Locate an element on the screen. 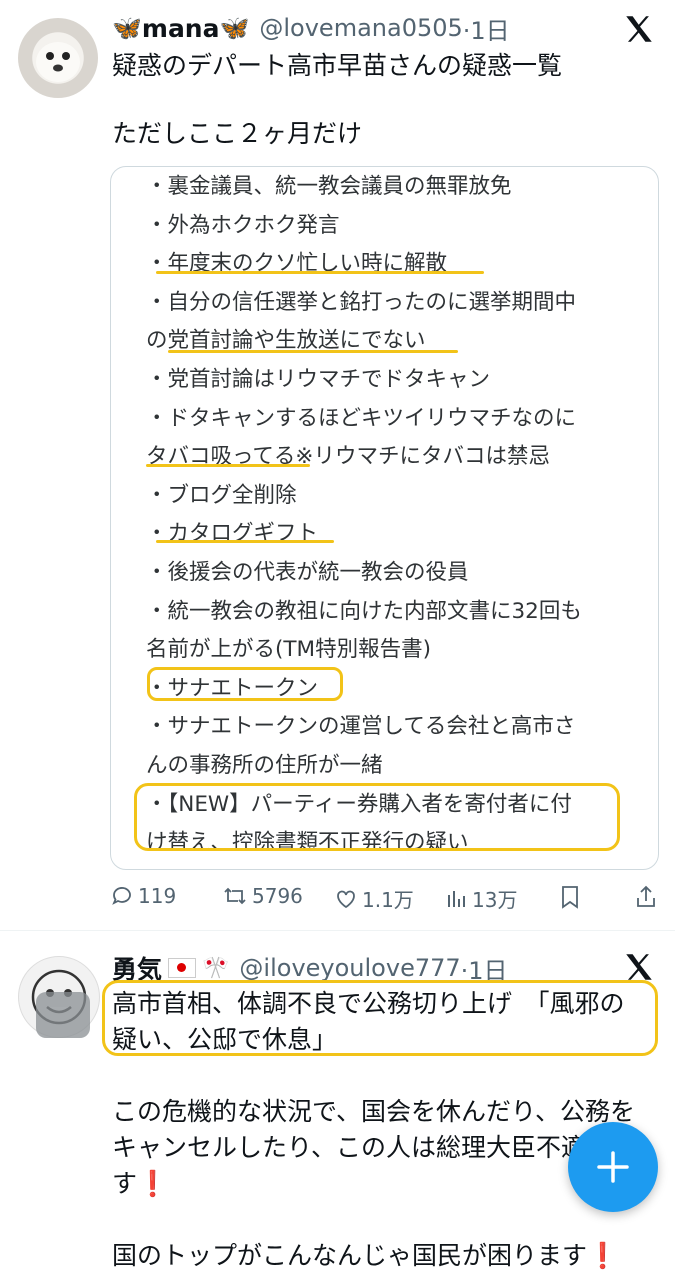 This screenshot has height=1274, width=675. views-button: 13万 is located at coordinates (481, 898).